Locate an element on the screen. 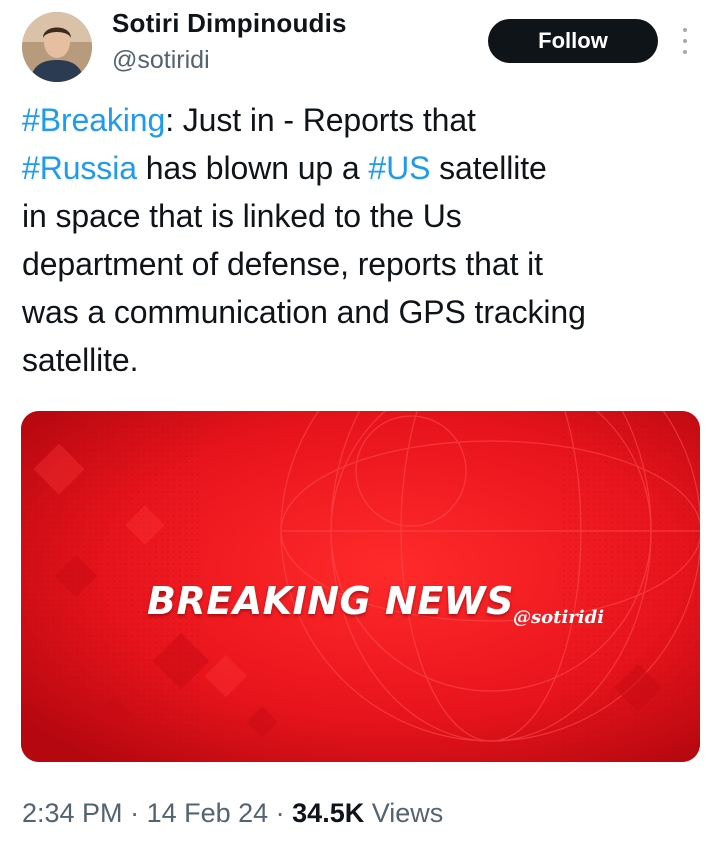 The width and height of the screenshot is (720, 843). tweet-date: 14 Feb 24 is located at coordinates (208, 813).